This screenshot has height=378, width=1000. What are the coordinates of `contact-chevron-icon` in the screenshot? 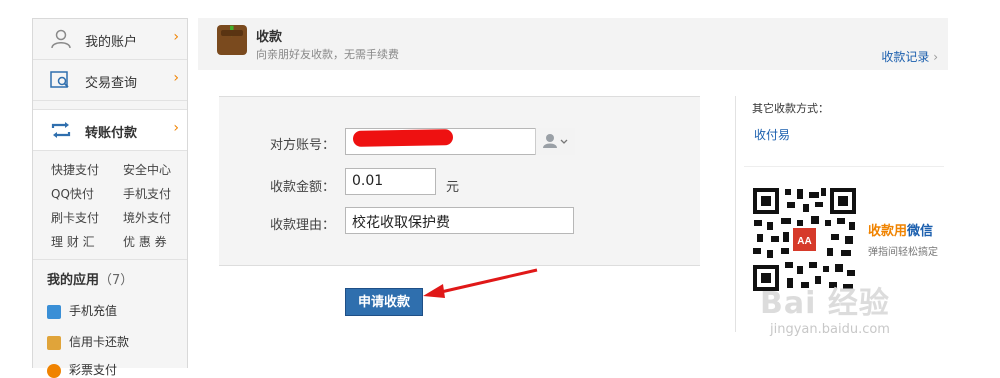 It's located at (555, 141).